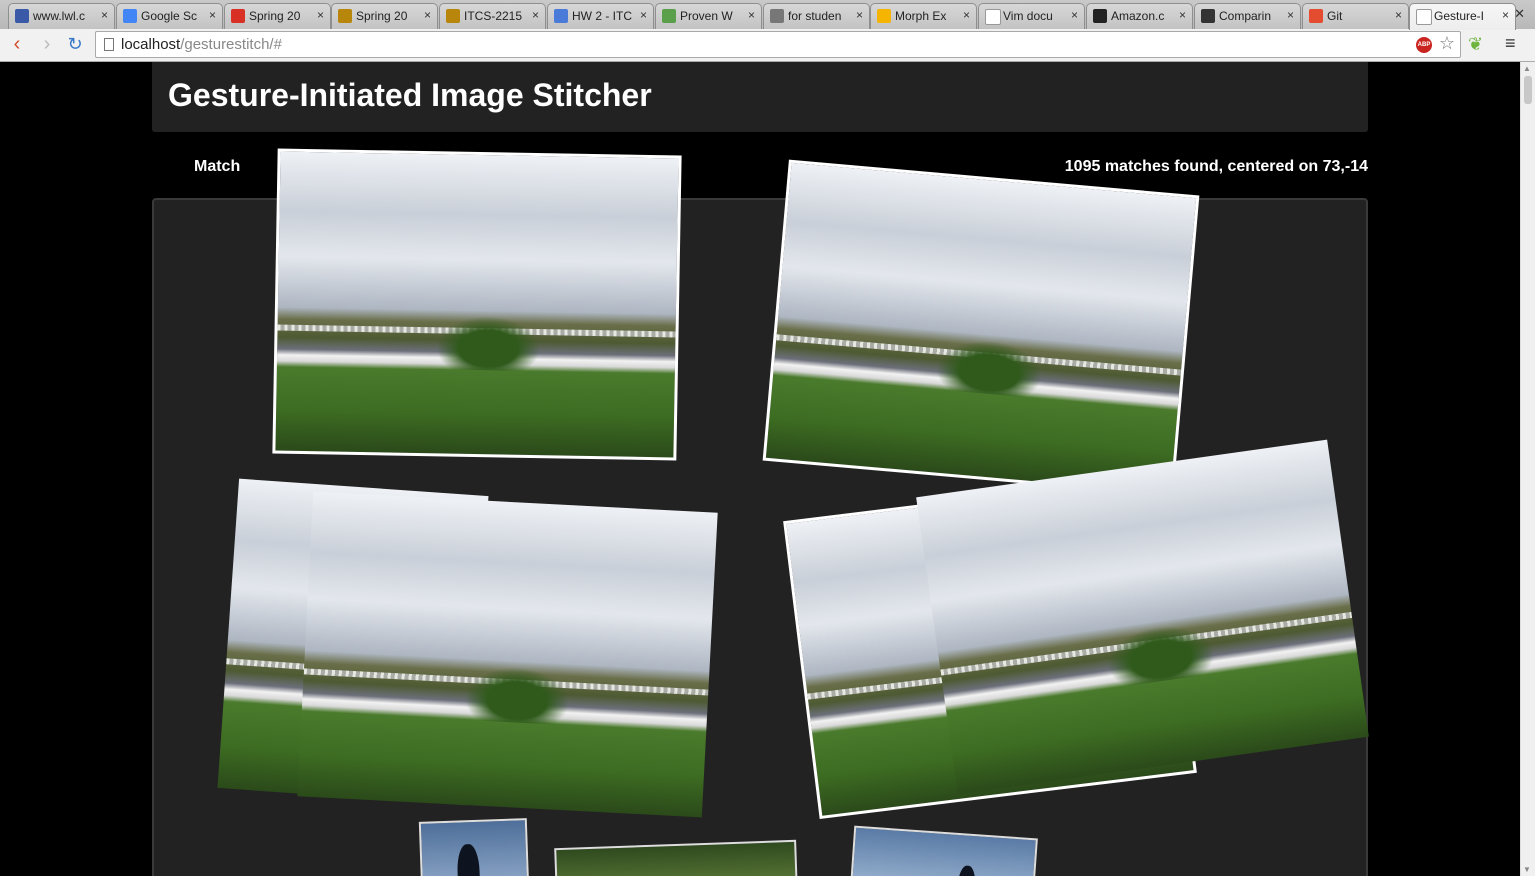 The width and height of the screenshot is (1535, 876). I want to click on back-icon: ‹, so click(17, 44).